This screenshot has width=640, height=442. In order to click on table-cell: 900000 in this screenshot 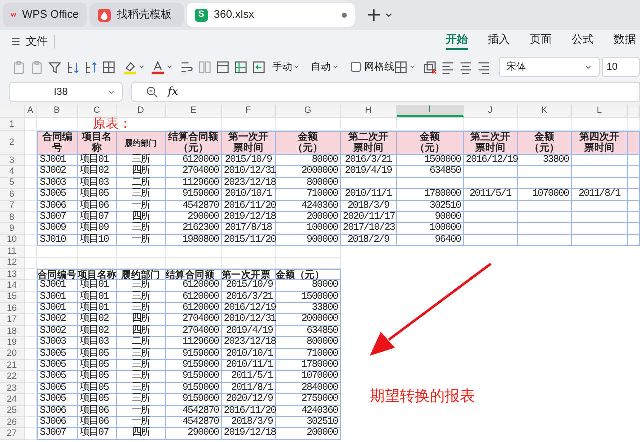, I will do `click(308, 240)`.